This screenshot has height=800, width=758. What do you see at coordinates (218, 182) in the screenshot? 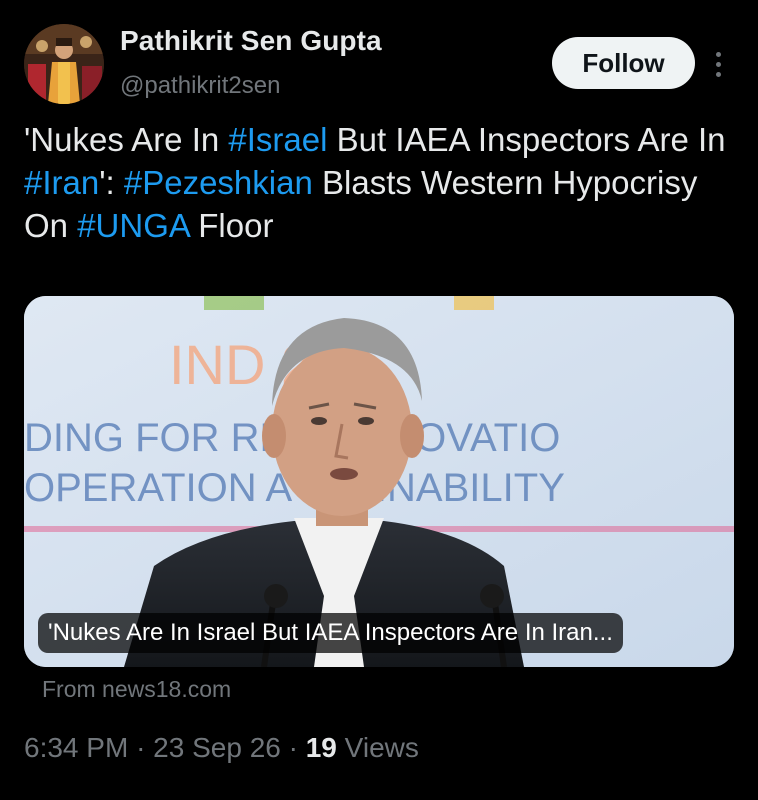
I see `hashtag-link: #Pezeshkian` at bounding box center [218, 182].